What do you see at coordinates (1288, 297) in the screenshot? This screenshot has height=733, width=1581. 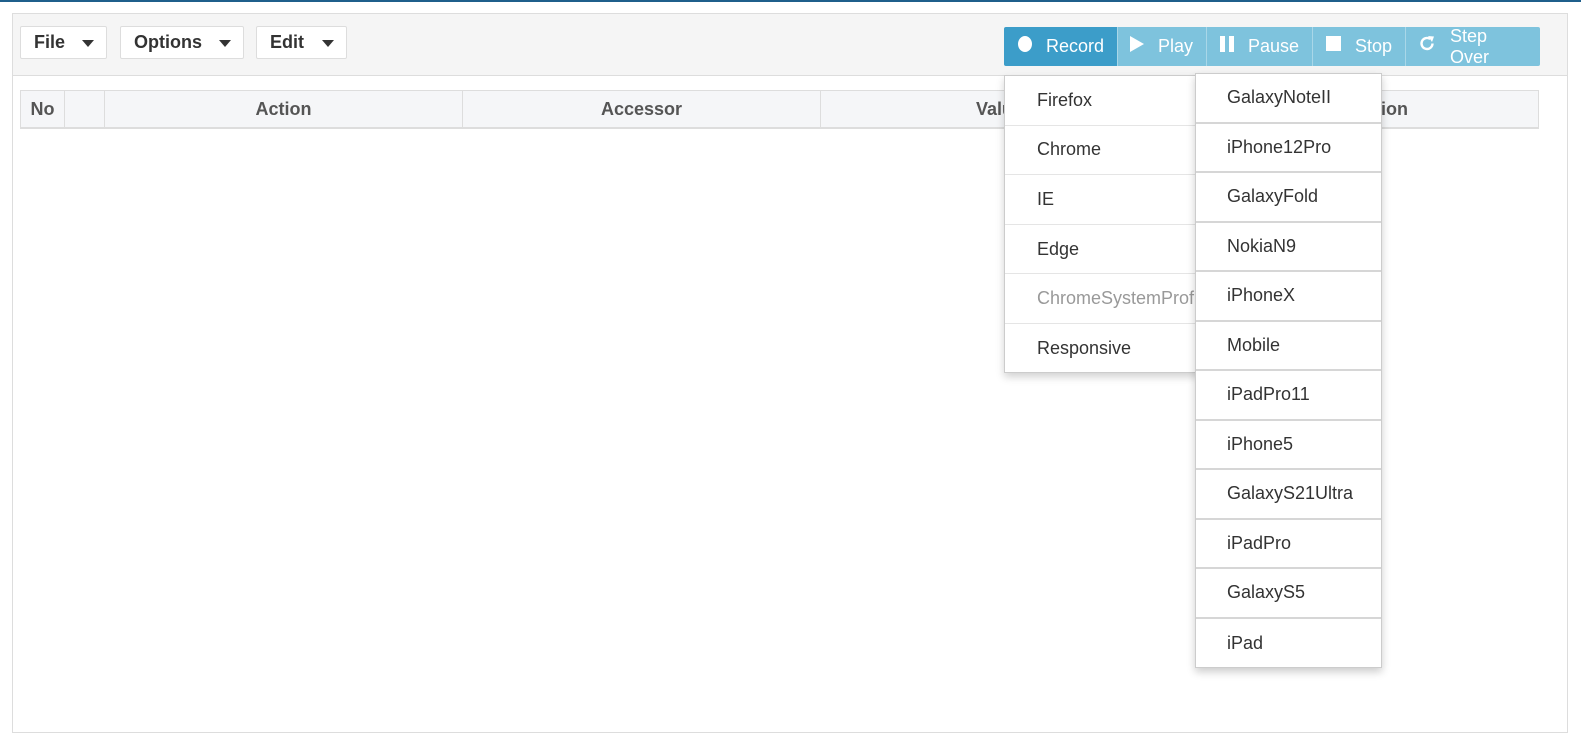 I see `device-item-iphonex: iPhoneX` at bounding box center [1288, 297].